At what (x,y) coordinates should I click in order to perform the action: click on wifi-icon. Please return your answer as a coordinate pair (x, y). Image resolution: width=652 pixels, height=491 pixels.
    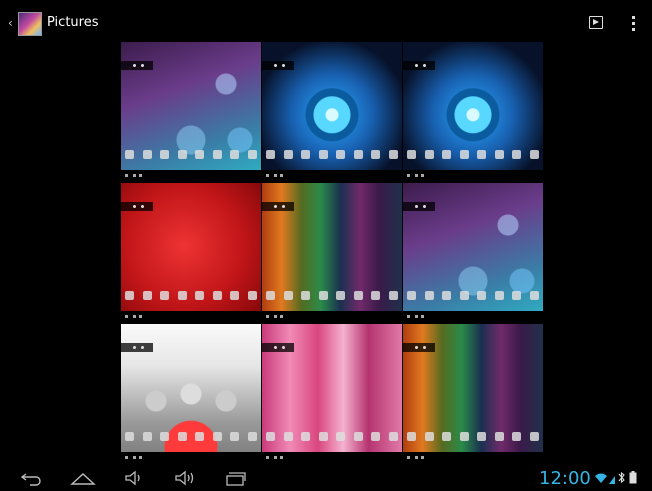
    Looking at the image, I should click on (601, 478).